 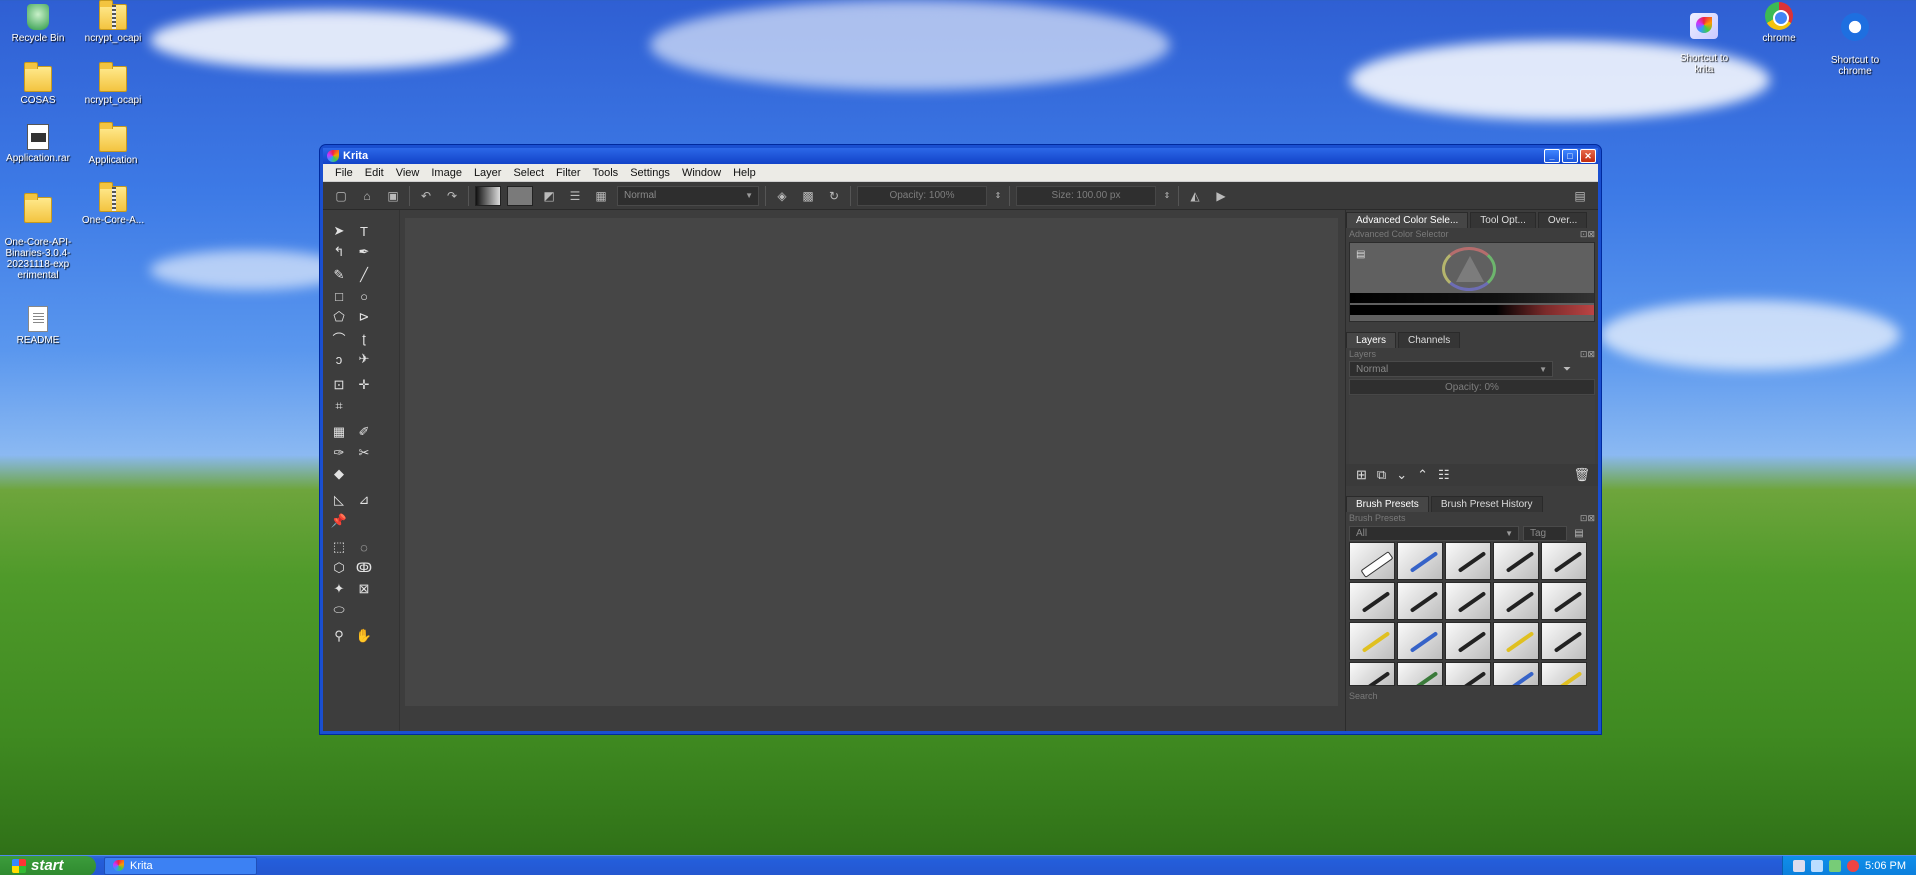 What do you see at coordinates (701, 173) in the screenshot?
I see `menu-window: Window` at bounding box center [701, 173].